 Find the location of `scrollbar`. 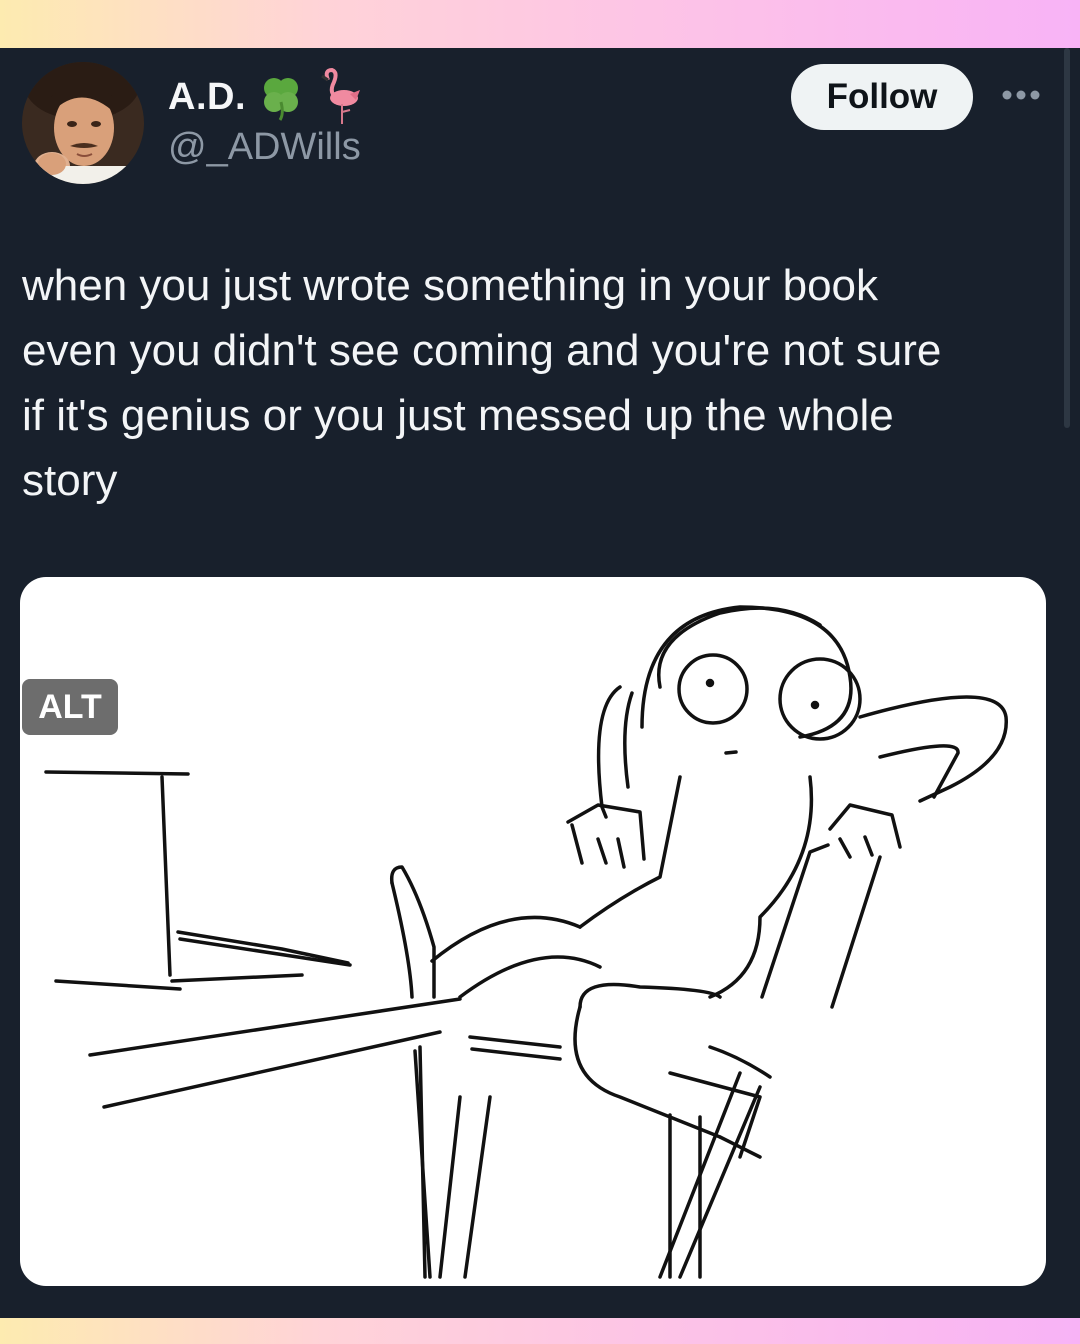

scrollbar is located at coordinates (1067, 238).